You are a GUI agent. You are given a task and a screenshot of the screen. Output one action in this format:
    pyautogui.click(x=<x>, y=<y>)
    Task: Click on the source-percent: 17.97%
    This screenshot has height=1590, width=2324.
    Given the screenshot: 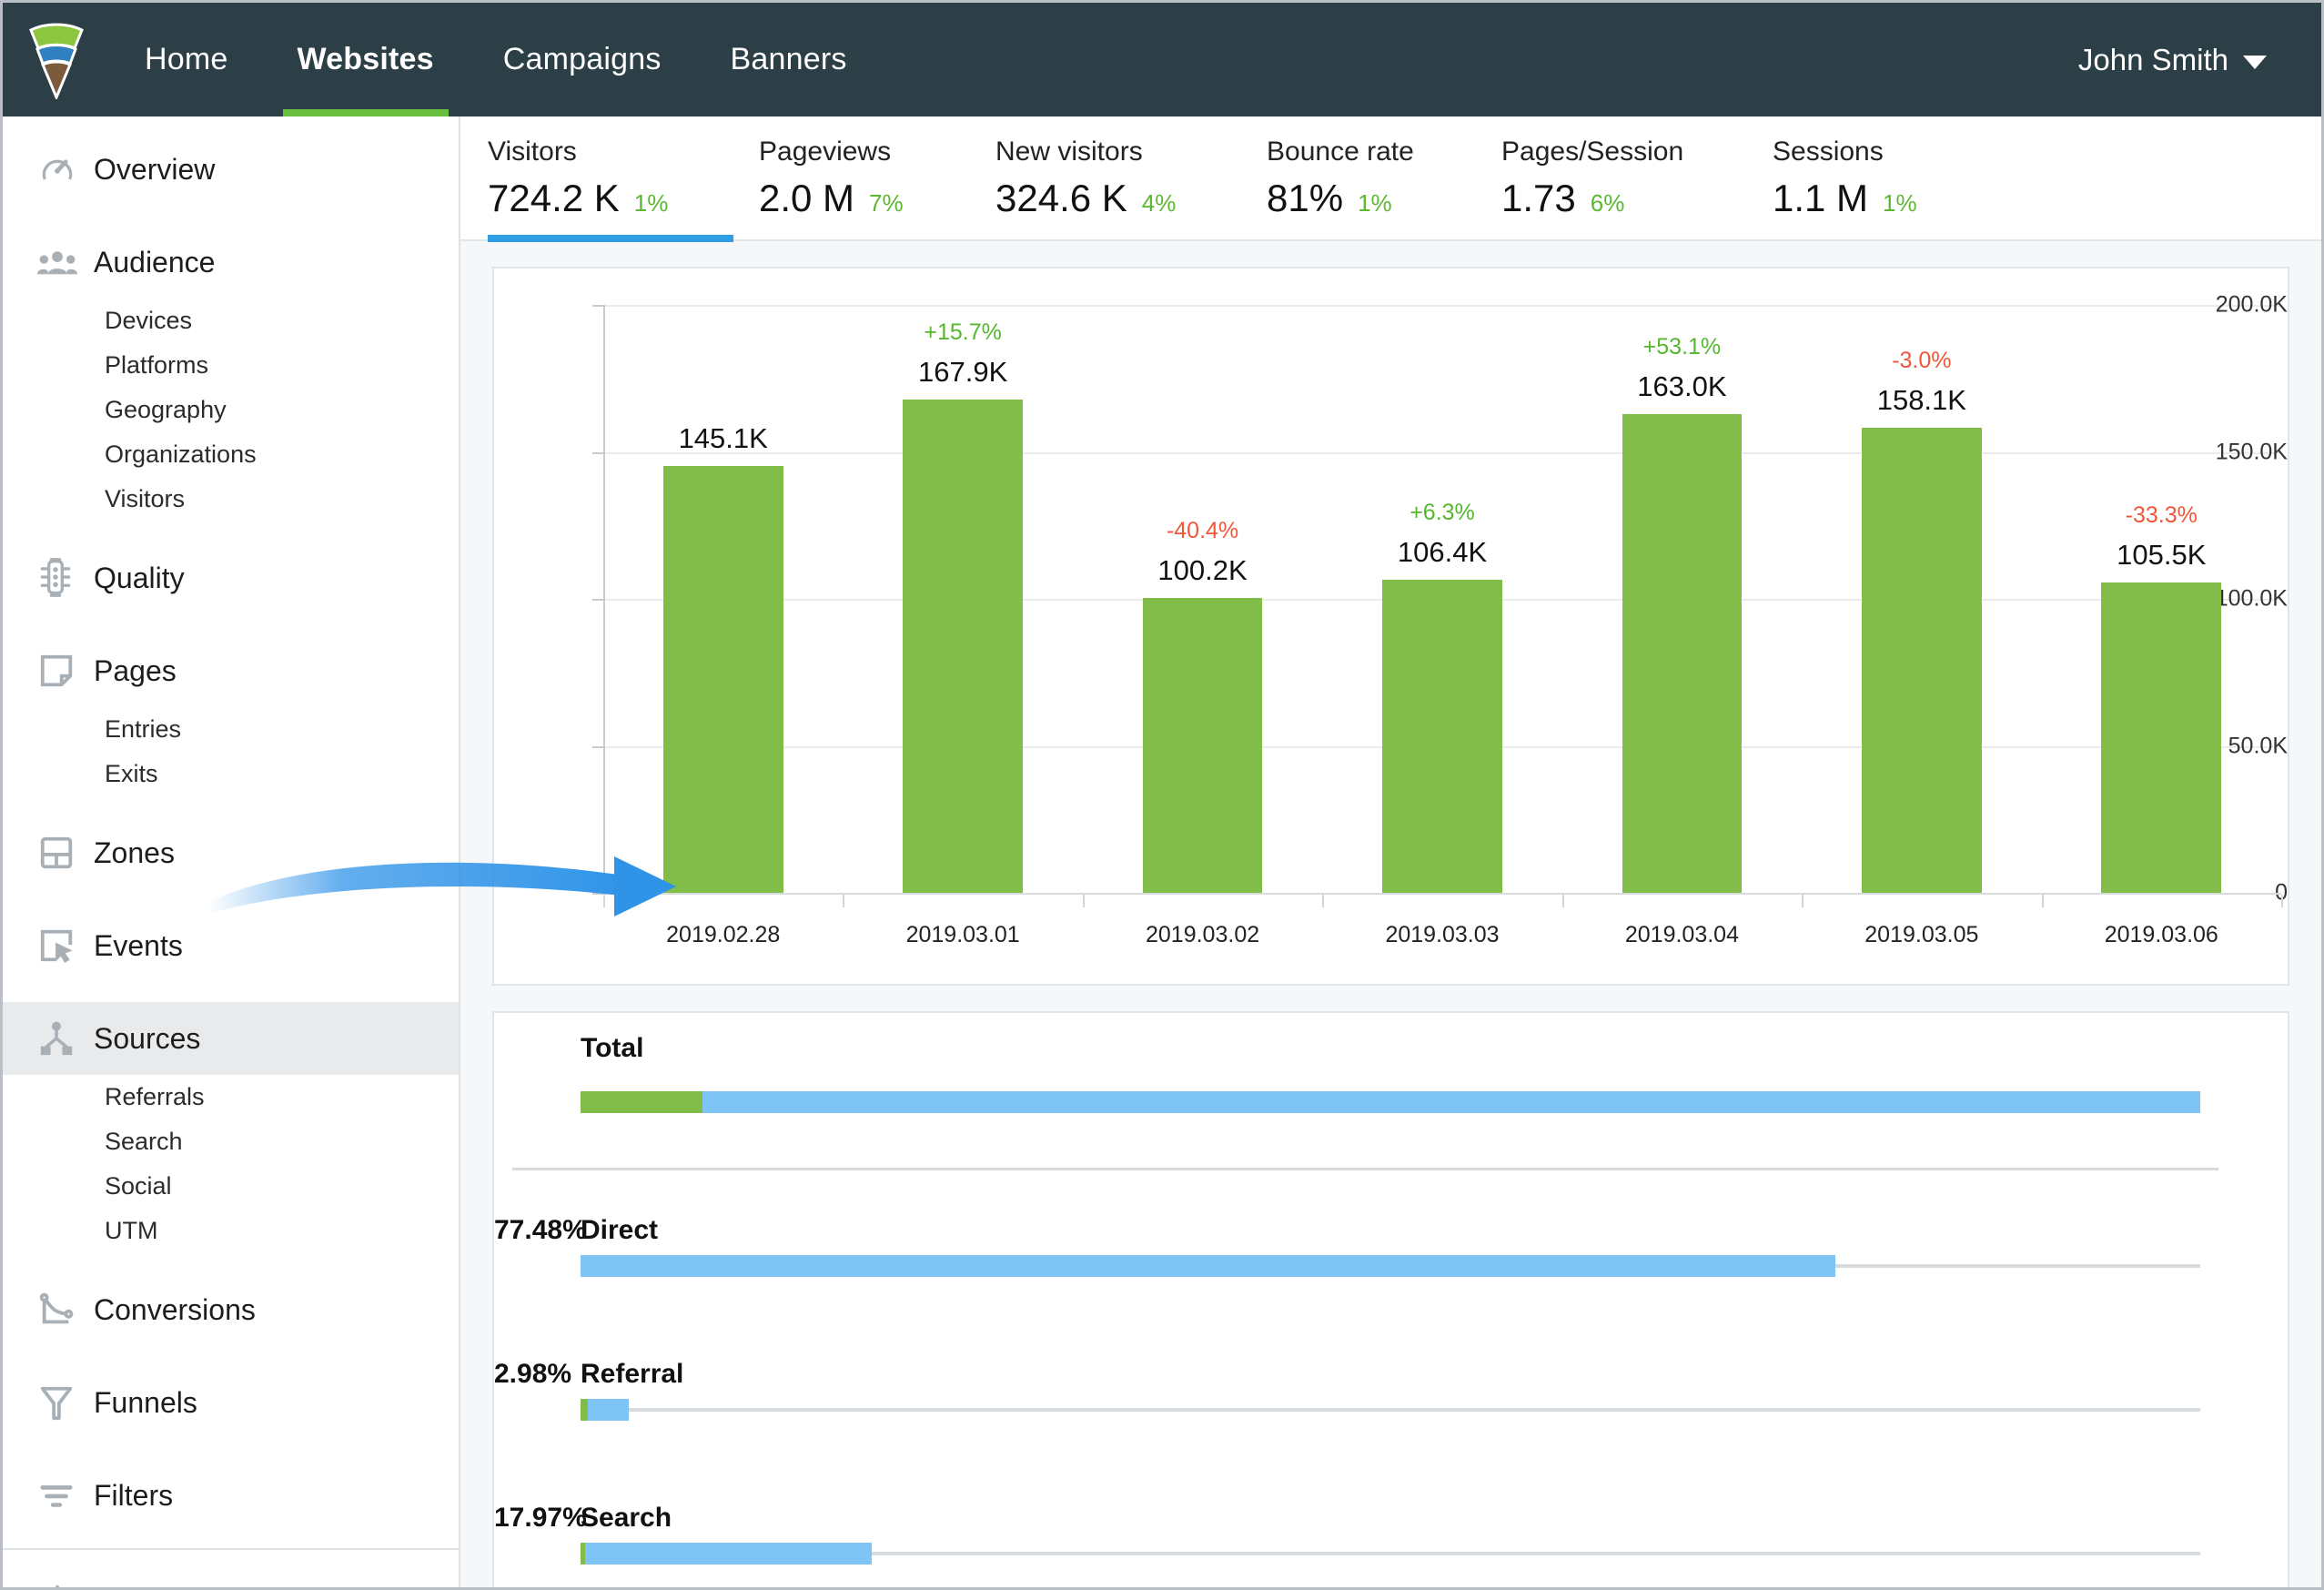 What is the action you would take?
    pyautogui.click(x=540, y=1518)
    